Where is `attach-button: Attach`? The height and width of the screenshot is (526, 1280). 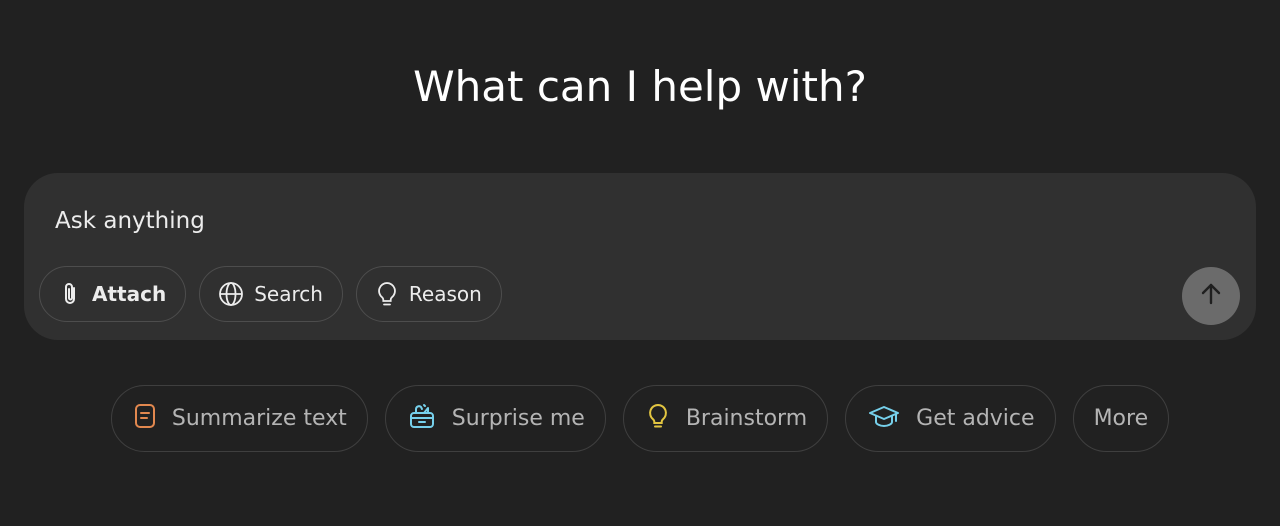 attach-button: Attach is located at coordinates (113, 294).